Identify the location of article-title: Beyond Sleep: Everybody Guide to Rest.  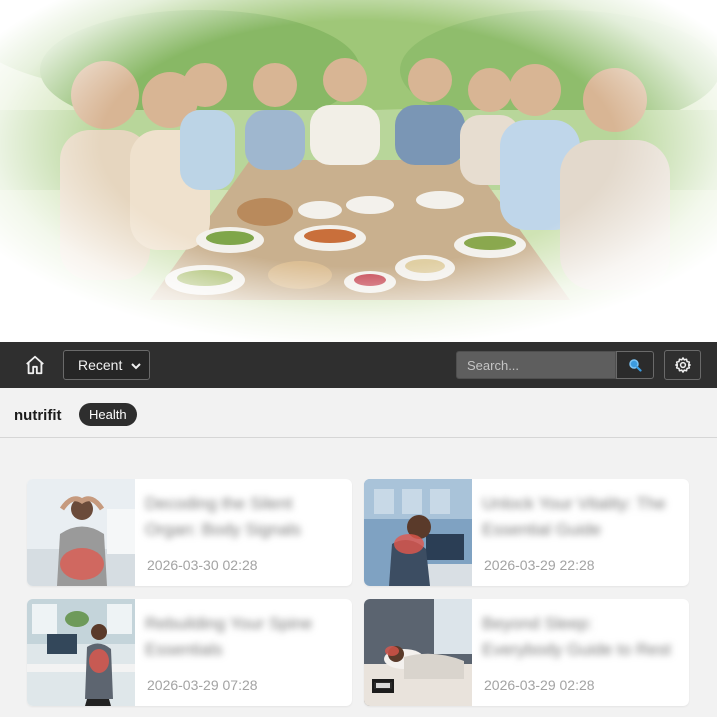
(579, 637).